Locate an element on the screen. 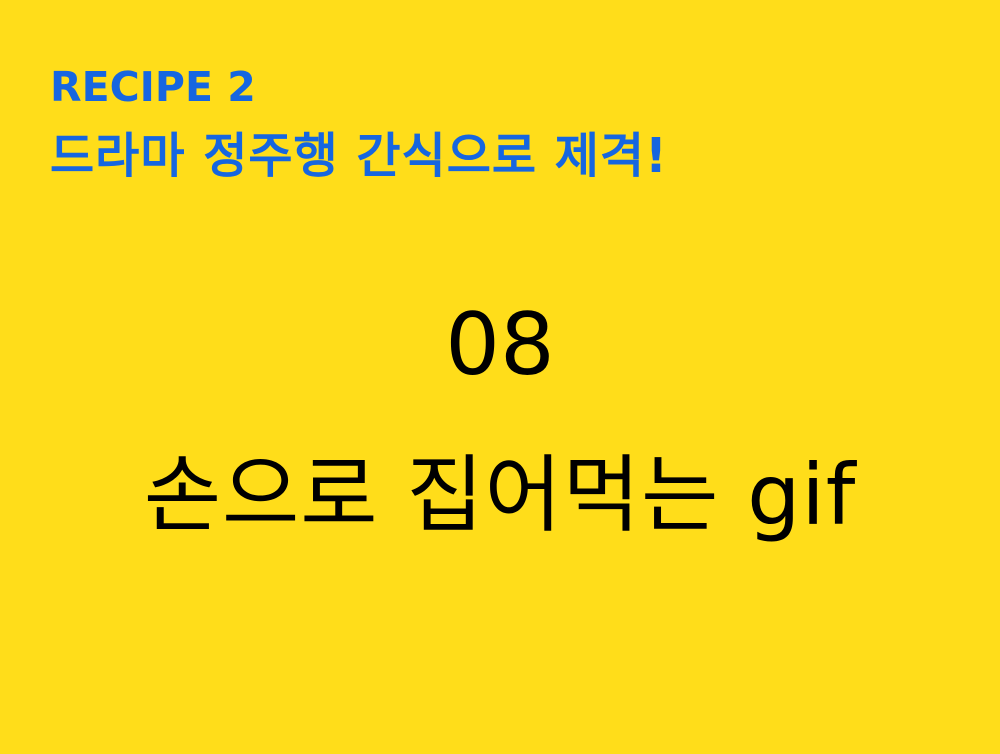  recipe-label: RECIPE 2 is located at coordinates (153, 87).